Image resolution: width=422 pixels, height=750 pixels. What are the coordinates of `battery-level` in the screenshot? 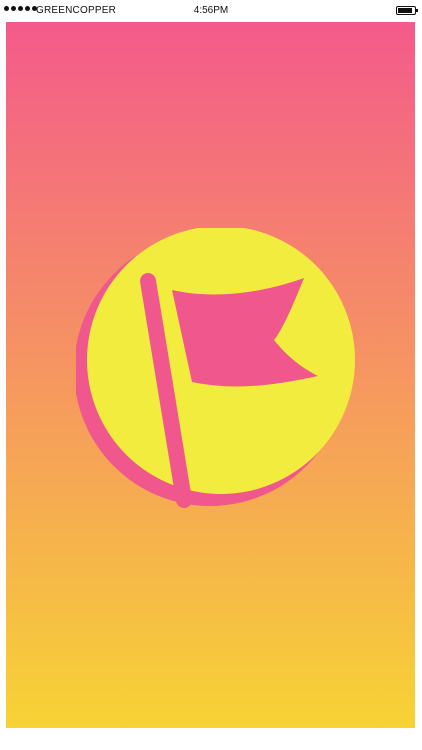 It's located at (405, 10).